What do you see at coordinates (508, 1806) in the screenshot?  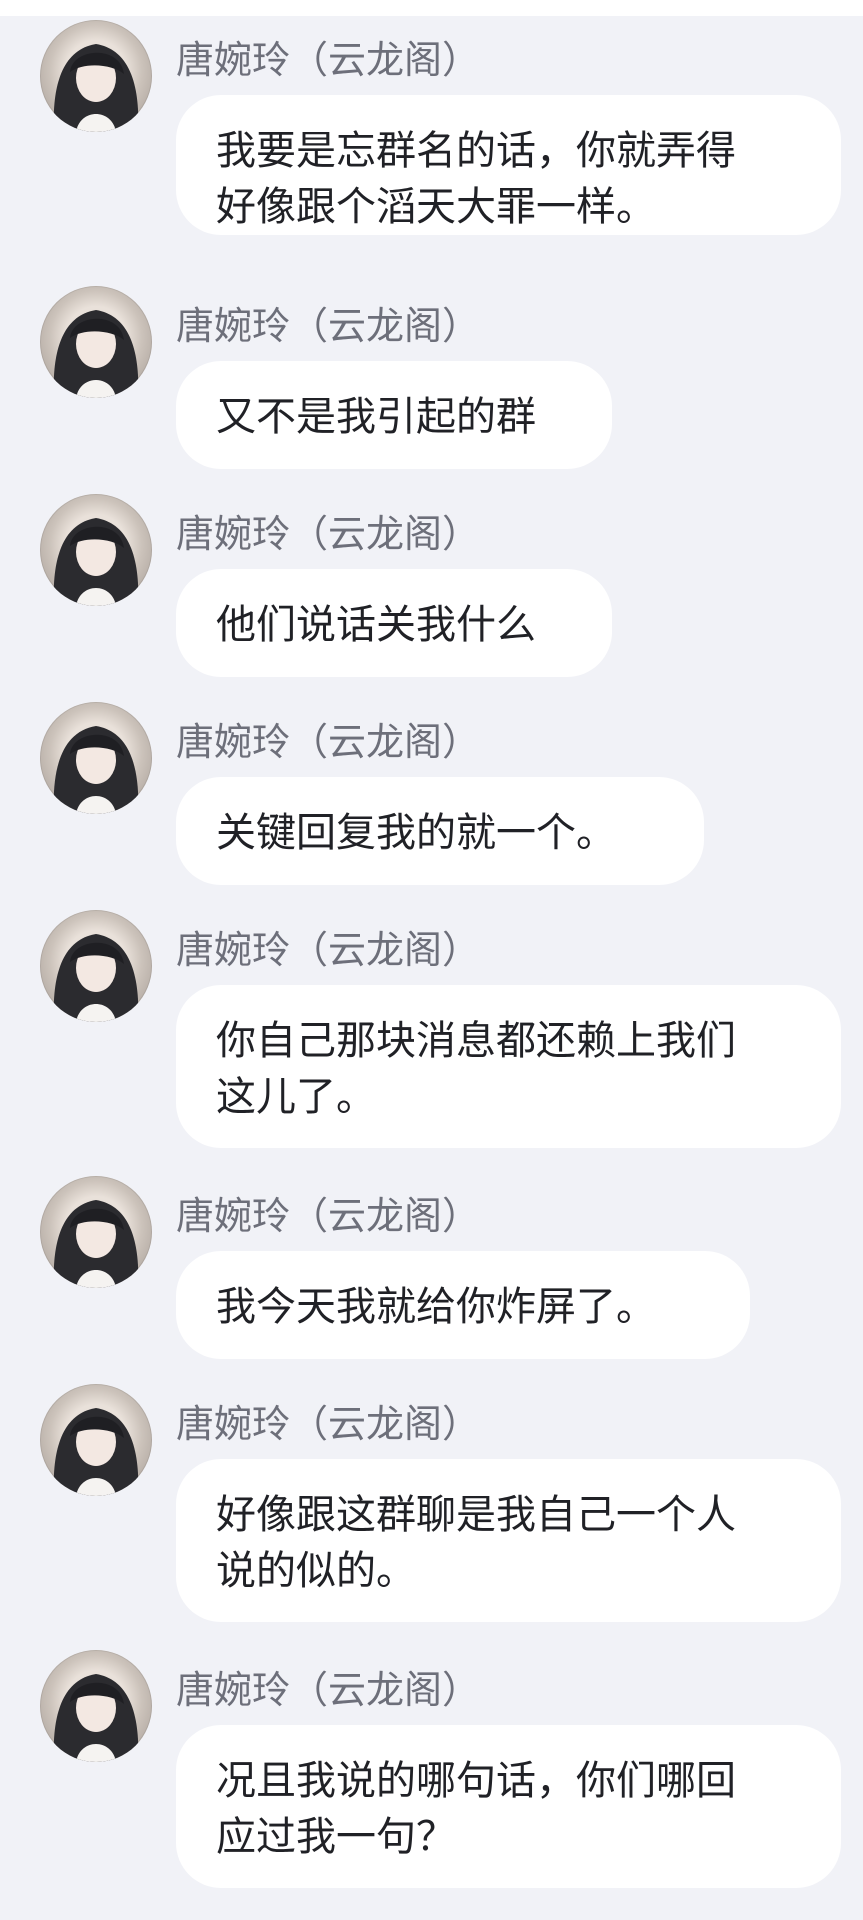 I see `message-bubble: 况且我说的哪句话，你们哪回 应过我一句？` at bounding box center [508, 1806].